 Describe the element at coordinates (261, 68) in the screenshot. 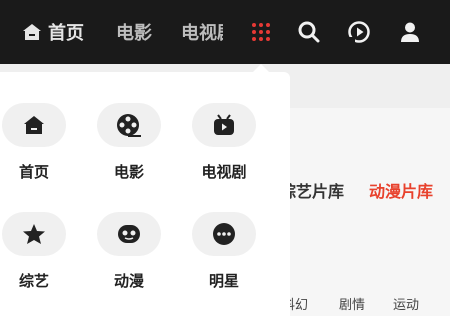

I see `dropdown-caret` at that location.